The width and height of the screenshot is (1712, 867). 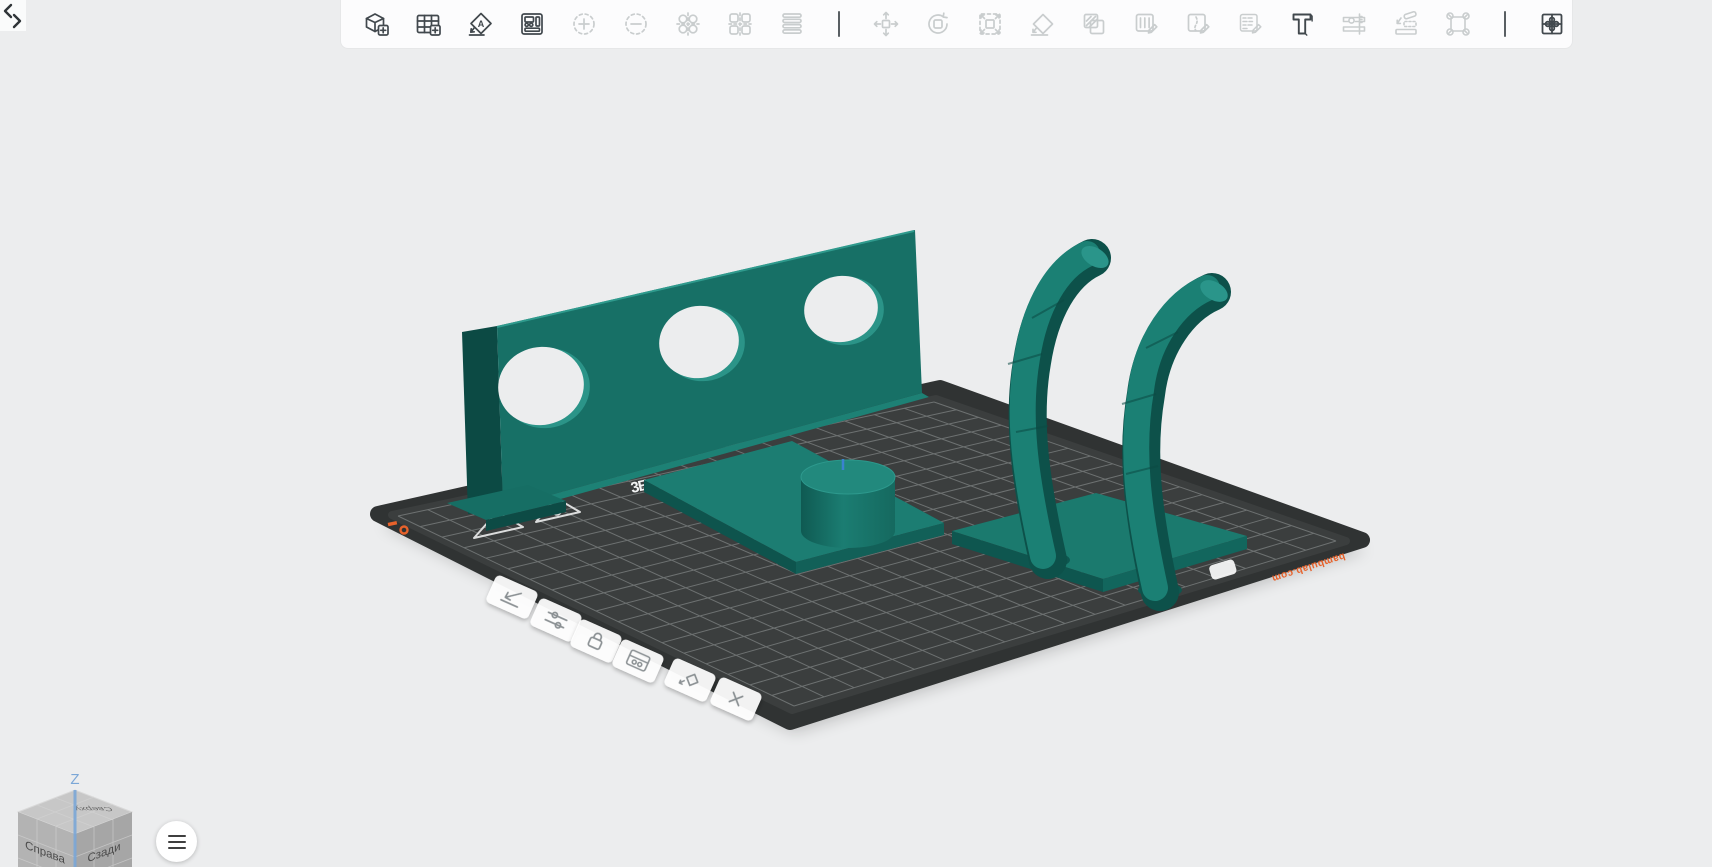 I want to click on view-menu-button, so click(x=176, y=841).